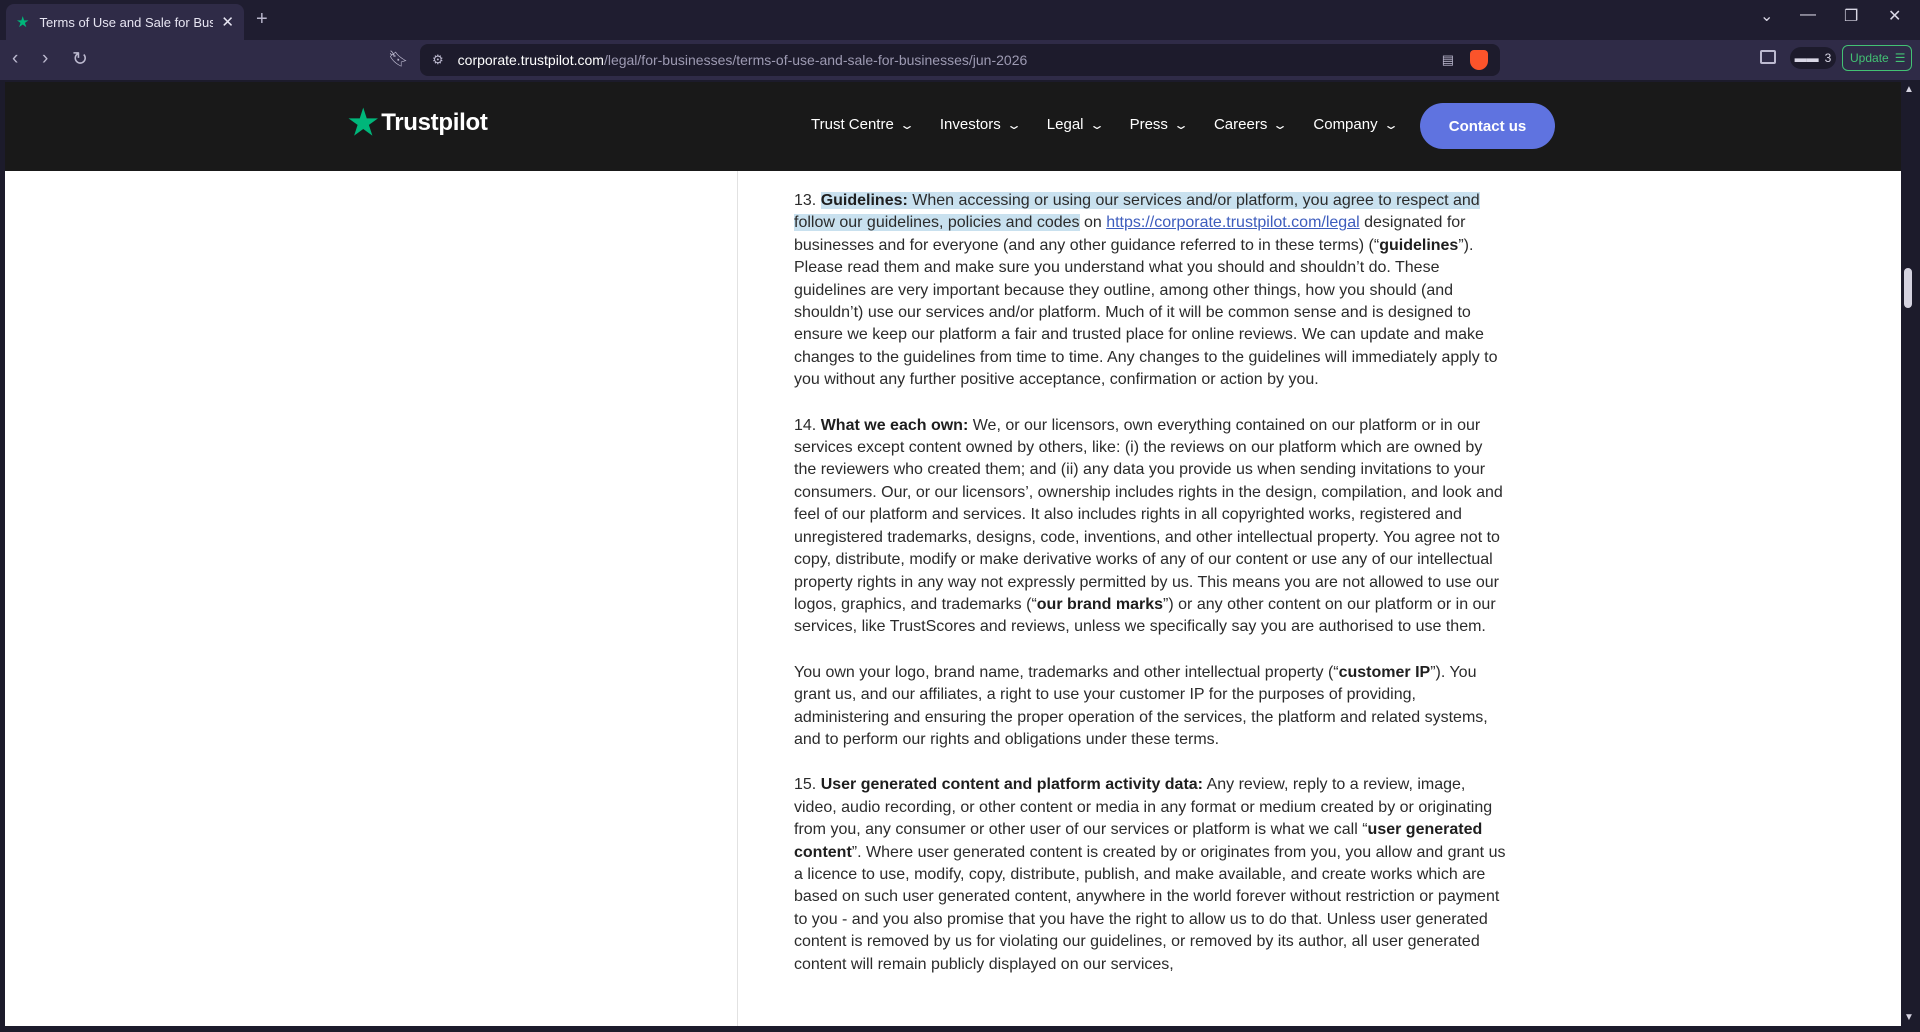 The width and height of the screenshot is (1920, 1032). Describe the element at coordinates (23, 22) in the screenshot. I see `trustpilot-favicon-icon: ★` at that location.